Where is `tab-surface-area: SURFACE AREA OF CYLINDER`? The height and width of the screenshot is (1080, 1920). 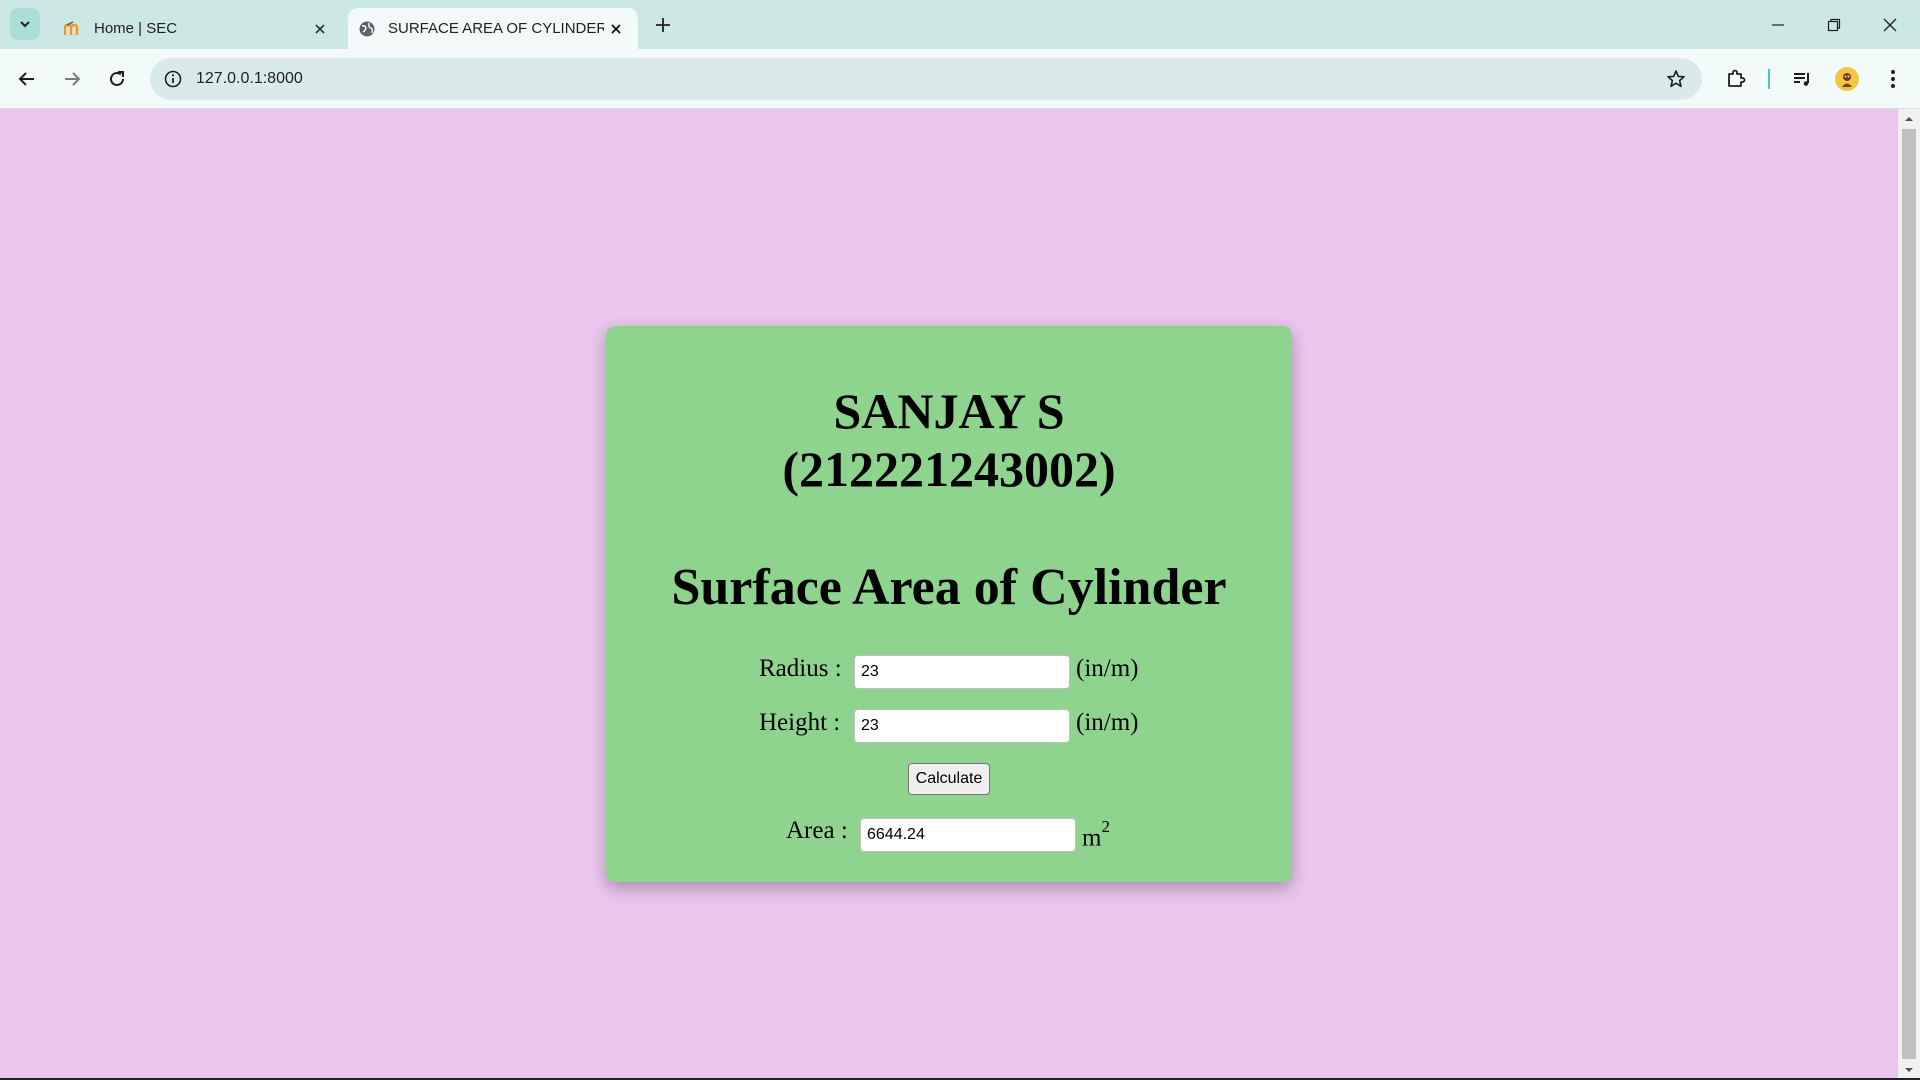
tab-surface-area: SURFACE AREA OF CYLINDER is located at coordinates (493, 28).